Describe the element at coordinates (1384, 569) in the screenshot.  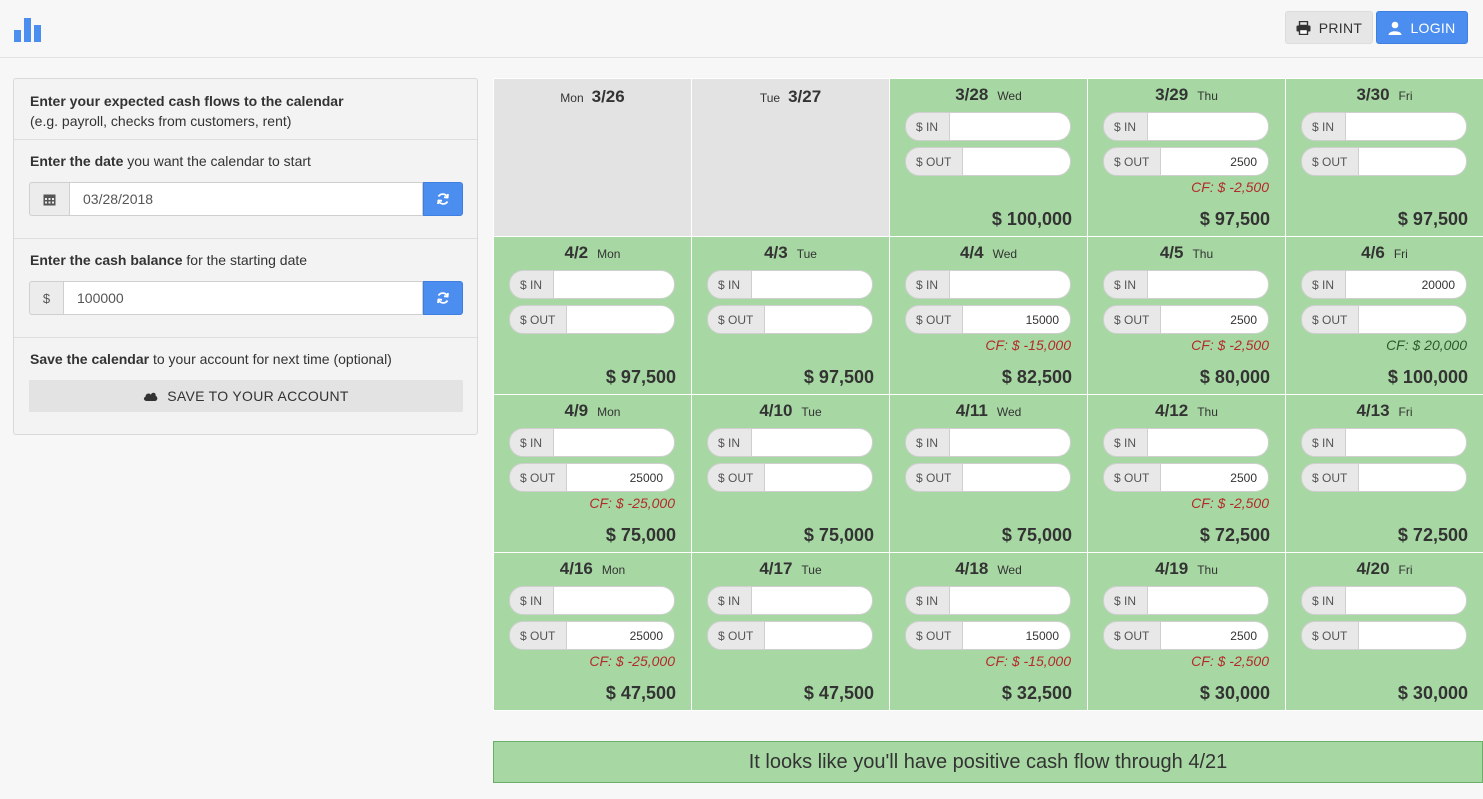
I see `day-header: 4/20 Fri` at that location.